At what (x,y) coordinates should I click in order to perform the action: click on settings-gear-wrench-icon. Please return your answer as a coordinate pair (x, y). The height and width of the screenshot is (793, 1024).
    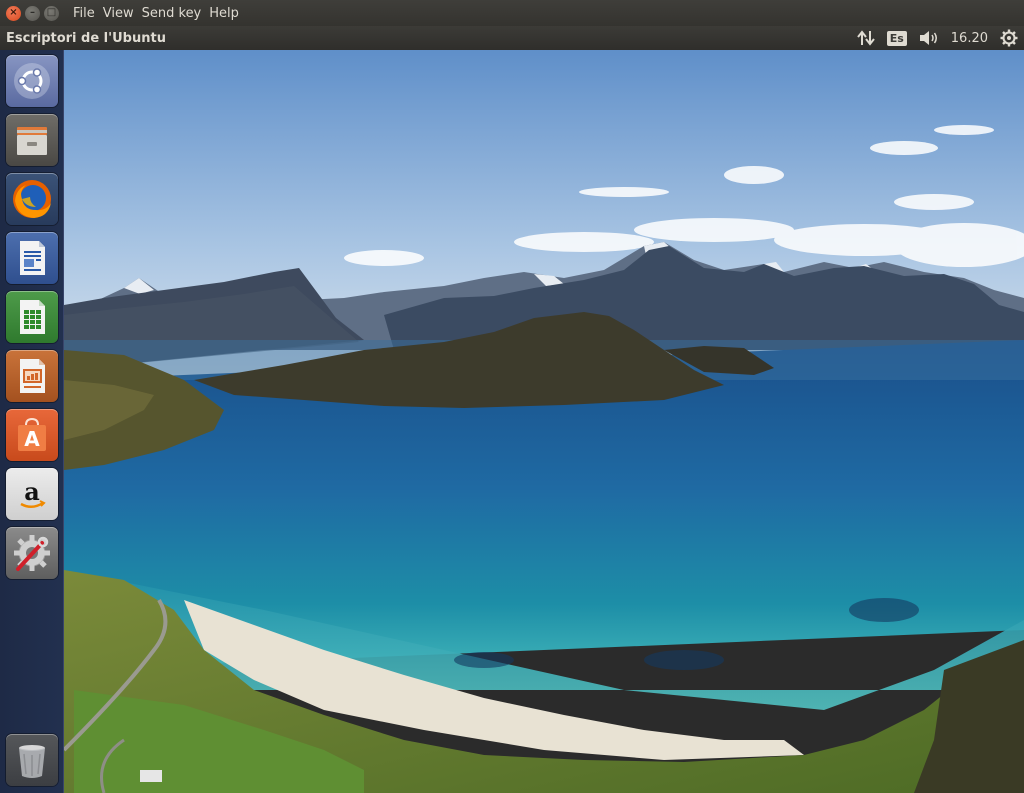
    Looking at the image, I should click on (32, 553).